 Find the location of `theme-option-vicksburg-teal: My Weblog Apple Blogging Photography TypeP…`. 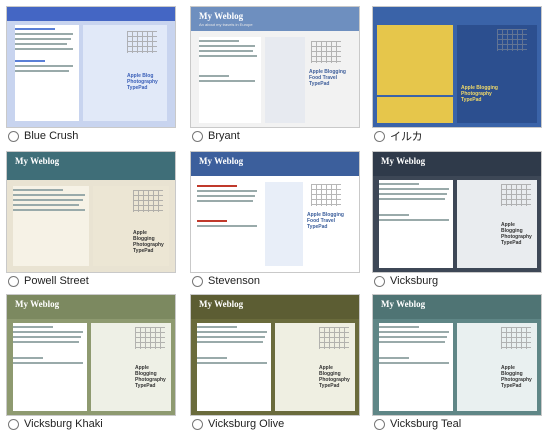

theme-option-vicksburg-teal: My Weblog Apple Blogging Photography TypeP… is located at coordinates (457, 364).